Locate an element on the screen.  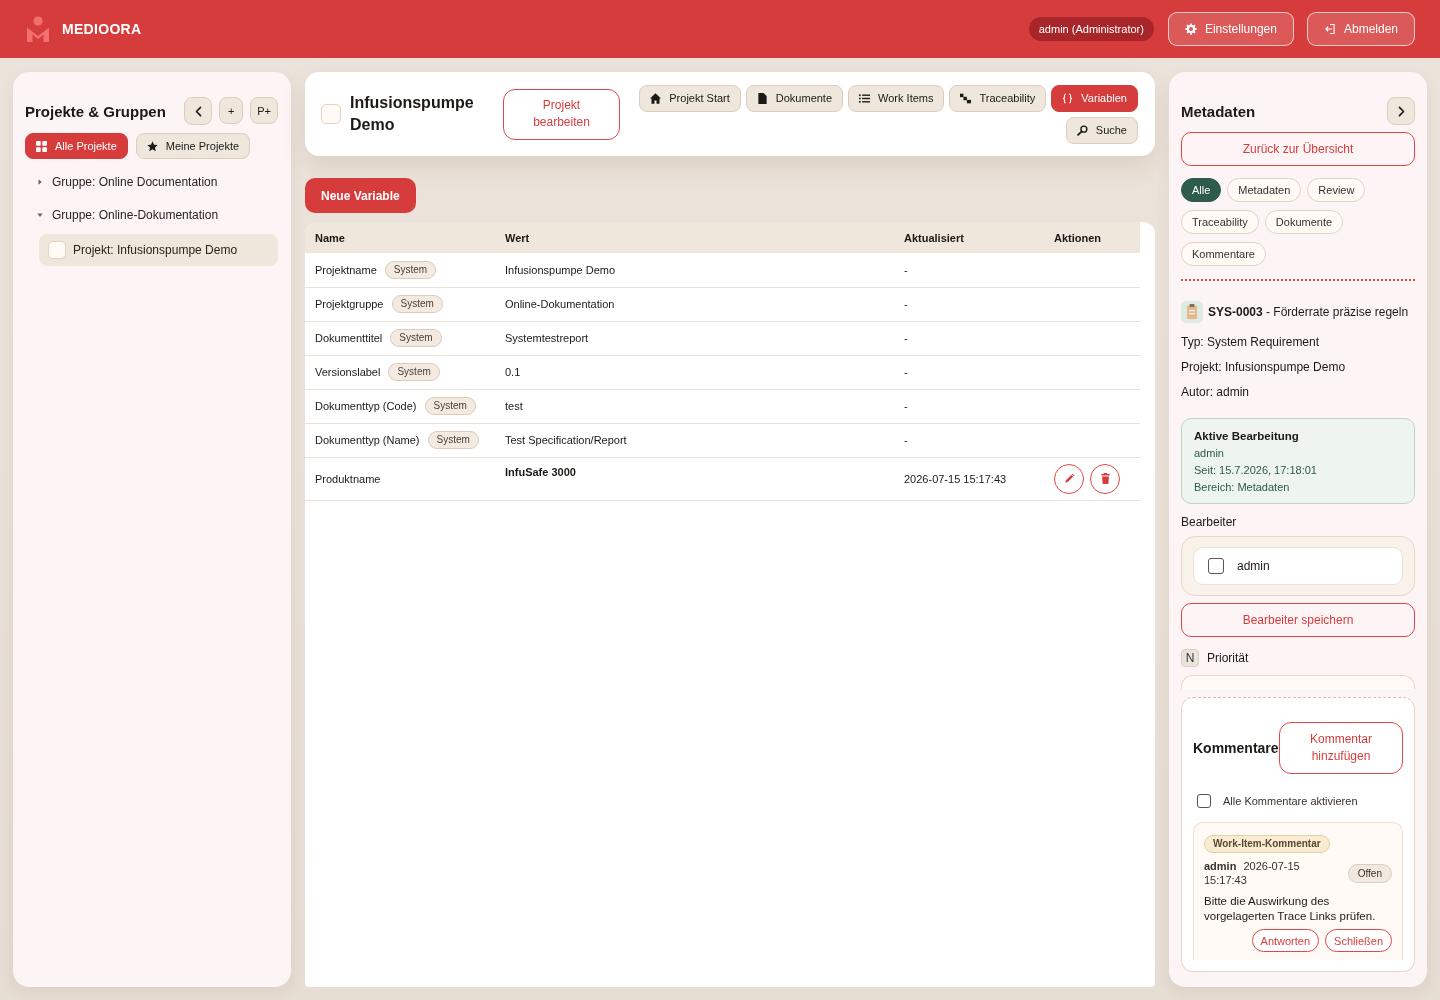
logout-icon is located at coordinates (1329, 29).